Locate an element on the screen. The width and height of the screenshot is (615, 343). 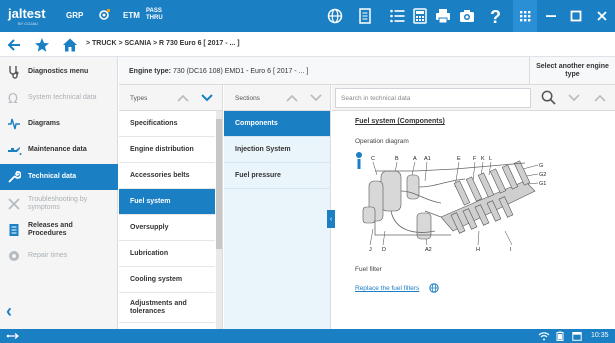
sidebar-item-diagnostics-menu: Diagnostics menu is located at coordinates (59, 72).